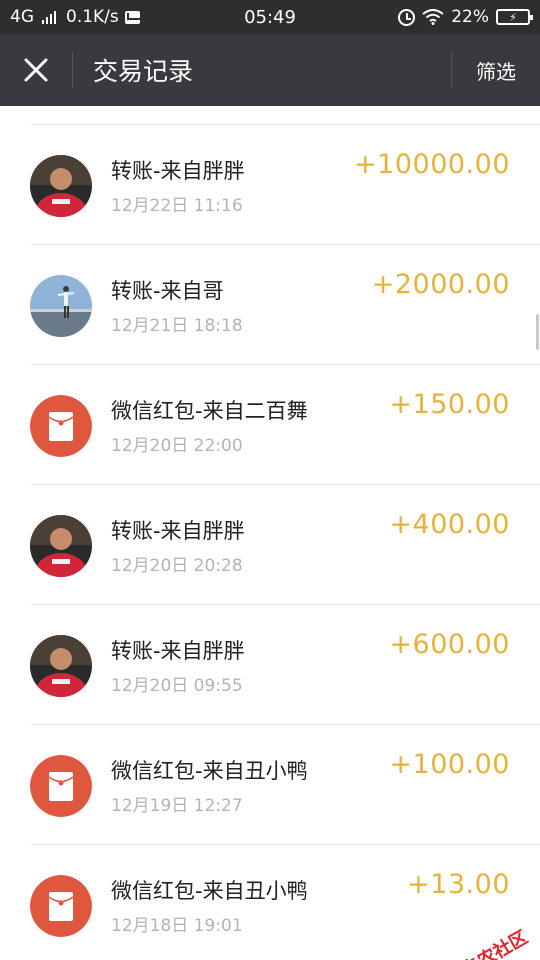 The image size is (540, 960). What do you see at coordinates (537, 332) in the screenshot?
I see `scrollbar` at bounding box center [537, 332].